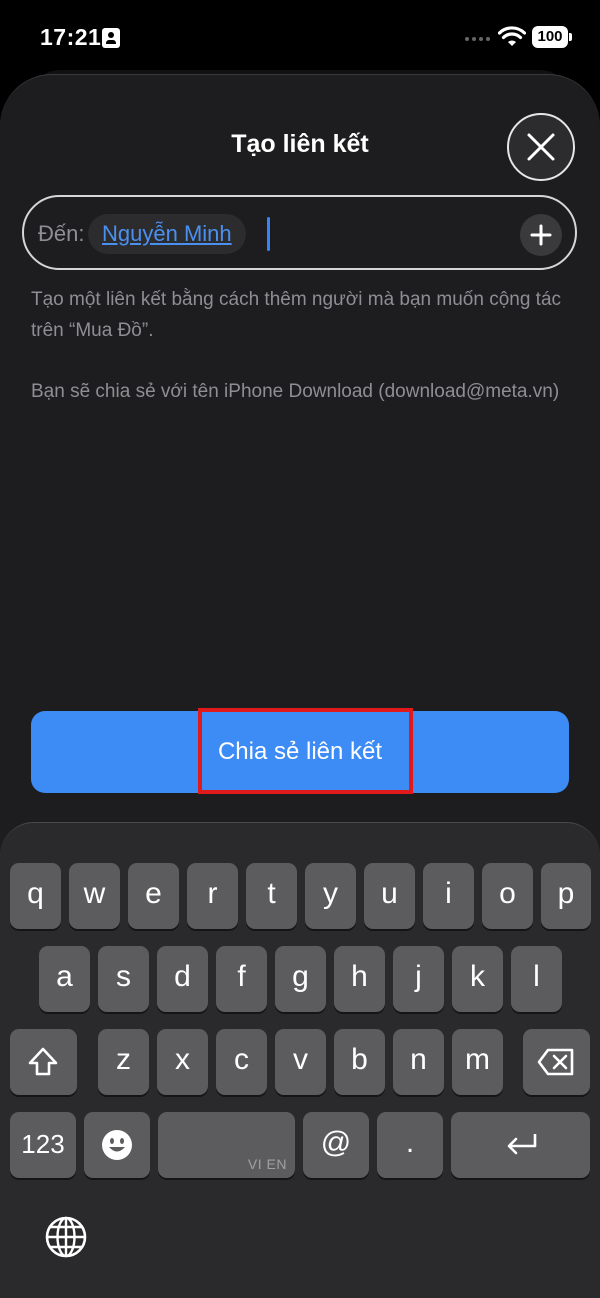 The image size is (600, 1298). What do you see at coordinates (300, 1062) in the screenshot?
I see `key-v: v` at bounding box center [300, 1062].